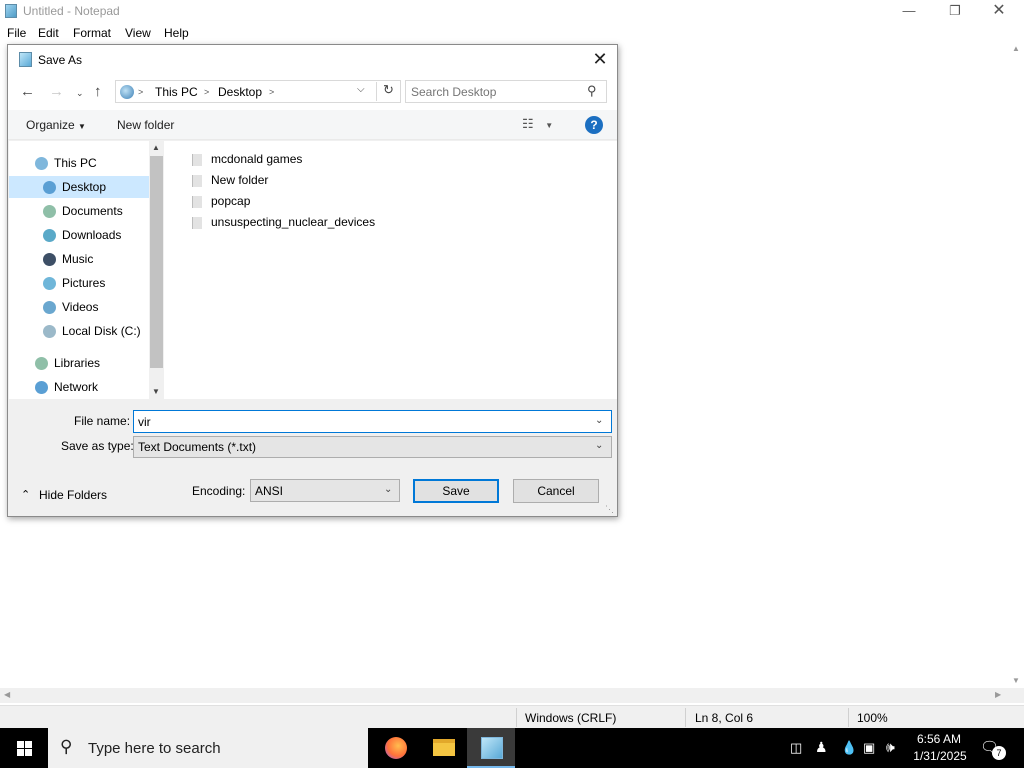 The image size is (1024, 768). Describe the element at coordinates (556, 491) in the screenshot. I see `cancel-button: Cancel` at that location.